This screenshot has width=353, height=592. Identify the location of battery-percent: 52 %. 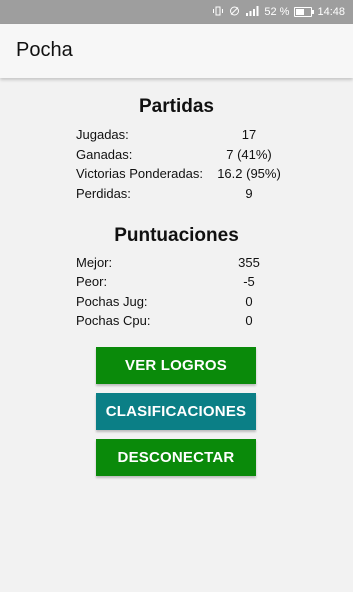
(277, 12).